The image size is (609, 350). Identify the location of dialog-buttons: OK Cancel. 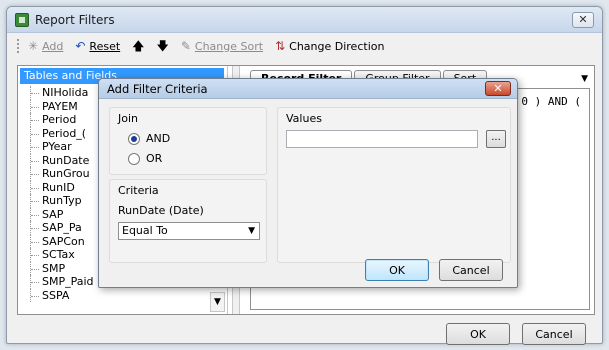
(434, 270).